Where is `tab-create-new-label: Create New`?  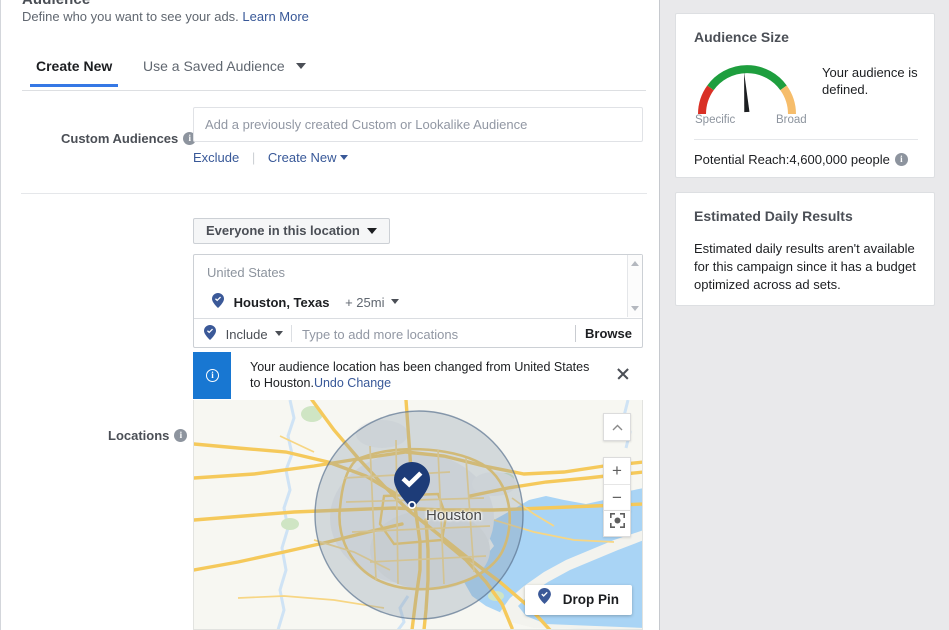
tab-create-new-label: Create New is located at coordinates (74, 66).